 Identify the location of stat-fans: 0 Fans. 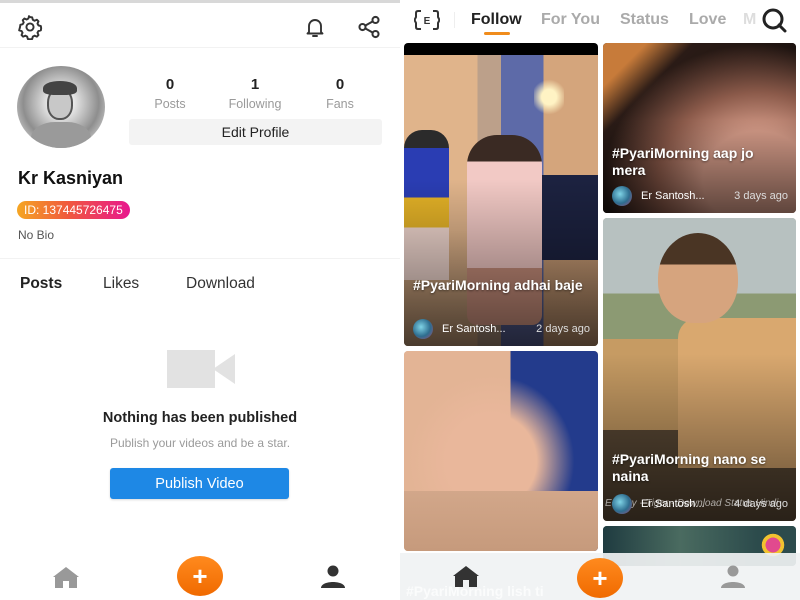
(340, 93).